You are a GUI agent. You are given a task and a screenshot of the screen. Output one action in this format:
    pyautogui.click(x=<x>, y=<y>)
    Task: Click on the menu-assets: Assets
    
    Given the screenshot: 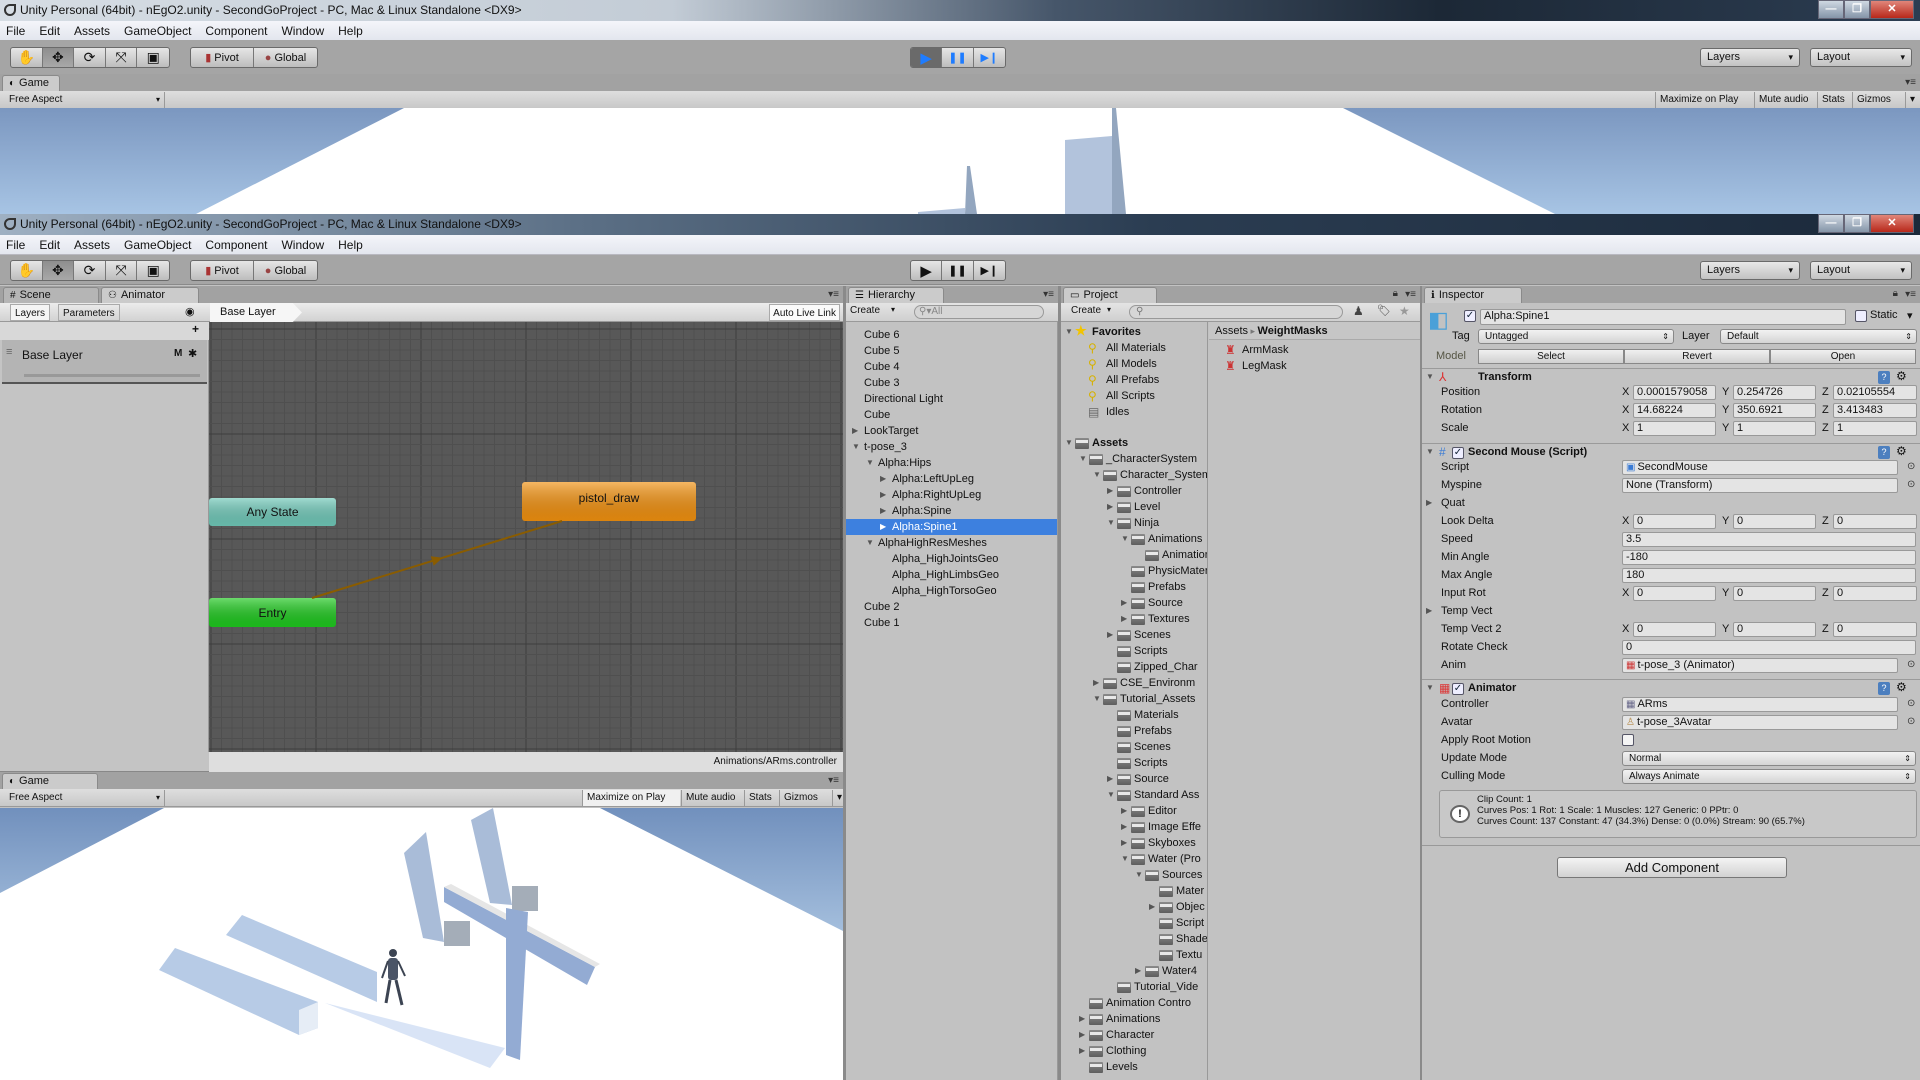 What is the action you would take?
    pyautogui.click(x=92, y=245)
    